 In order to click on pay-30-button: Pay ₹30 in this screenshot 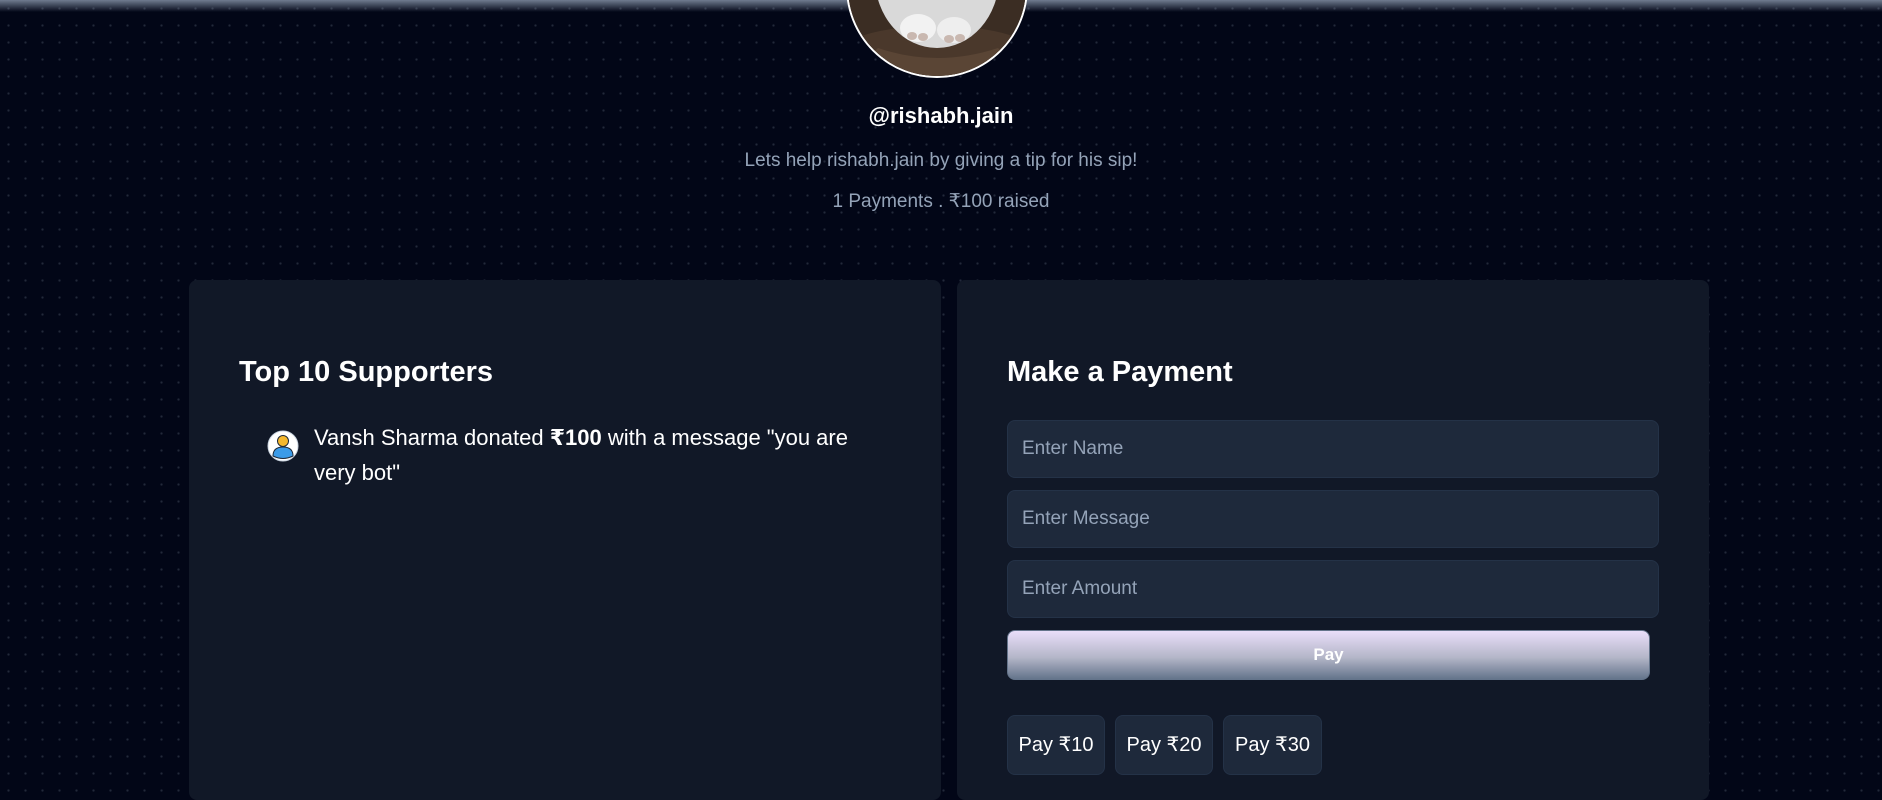, I will do `click(1272, 745)`.